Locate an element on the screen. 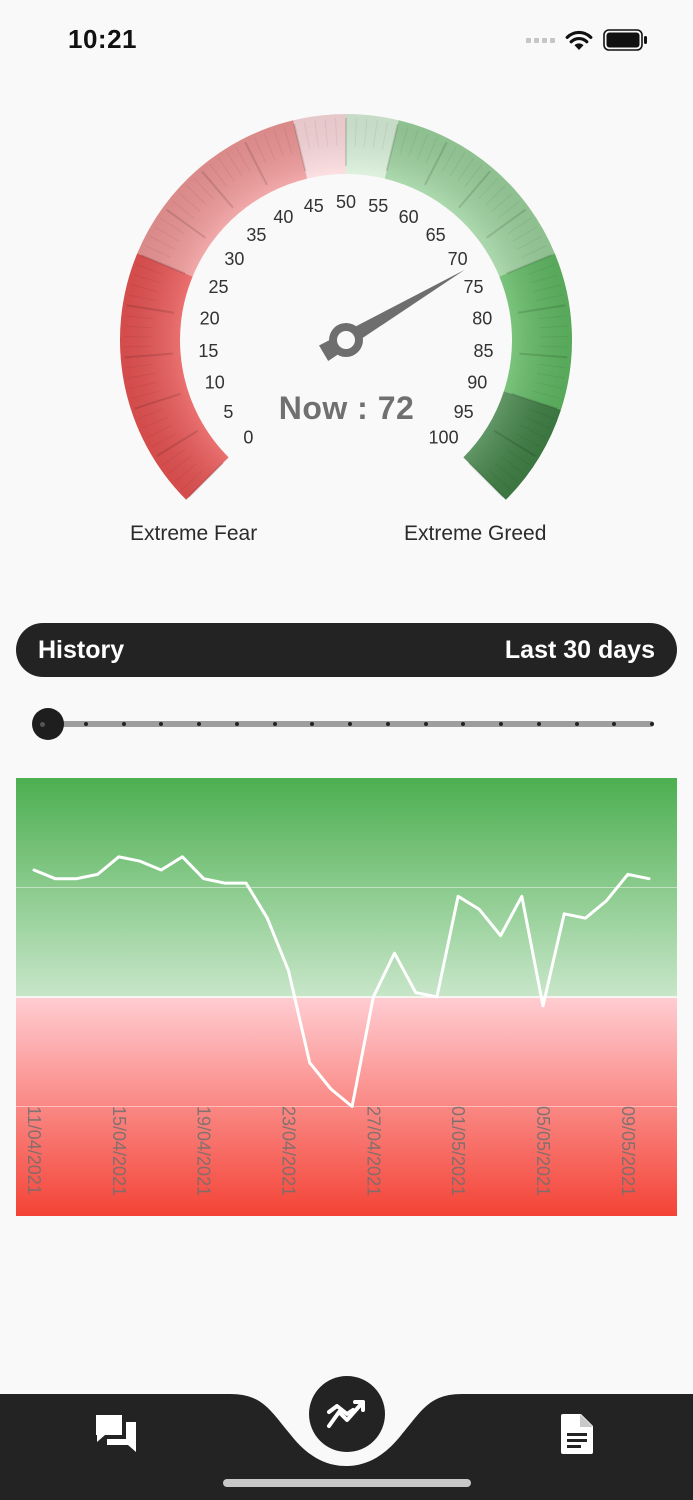  gauge-scale-label: 35 is located at coordinates (256, 235).